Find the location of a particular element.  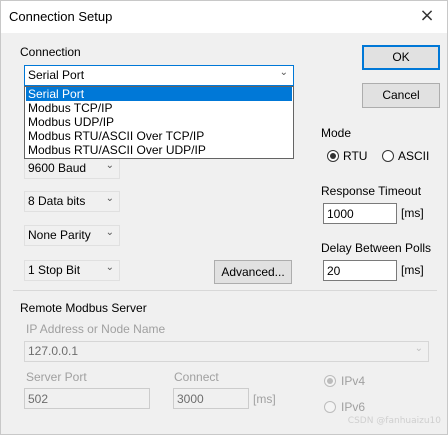

ipv6-radio is located at coordinates (330, 407).